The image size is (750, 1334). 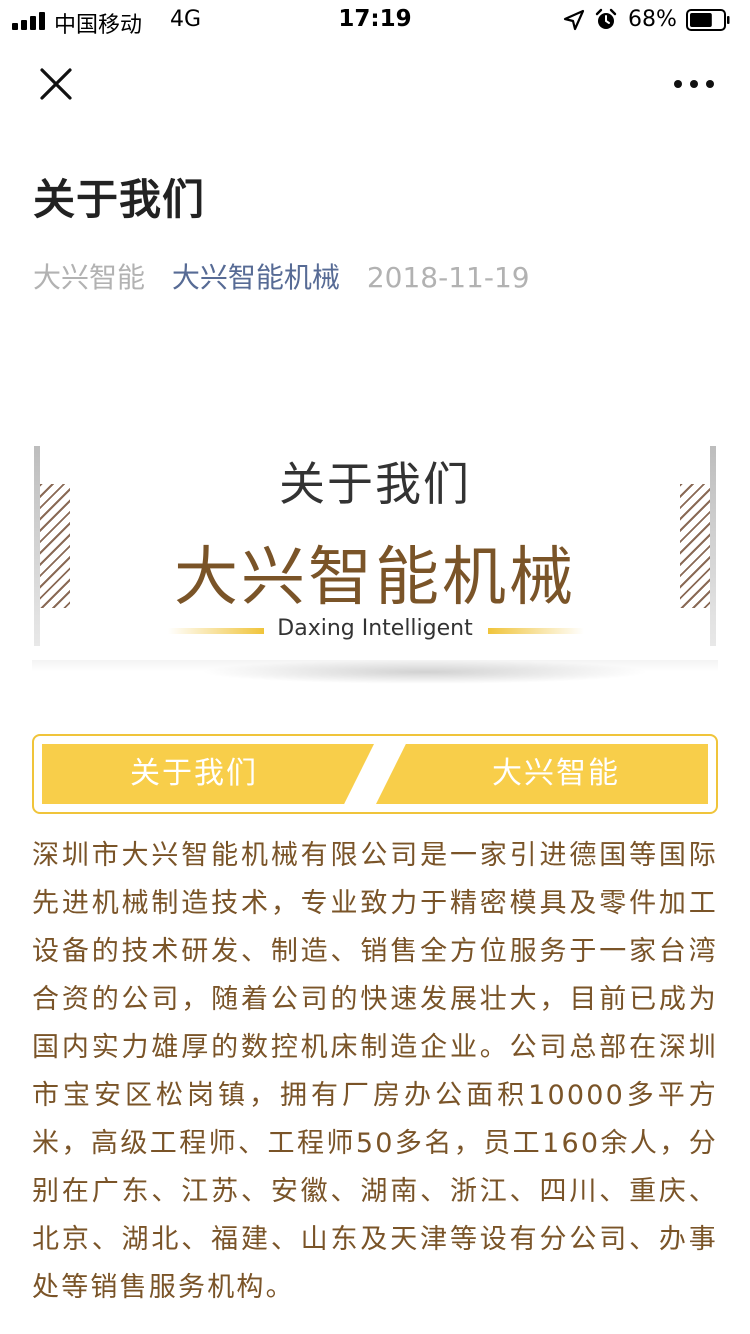 I want to click on banner-shadow, so click(x=425, y=672).